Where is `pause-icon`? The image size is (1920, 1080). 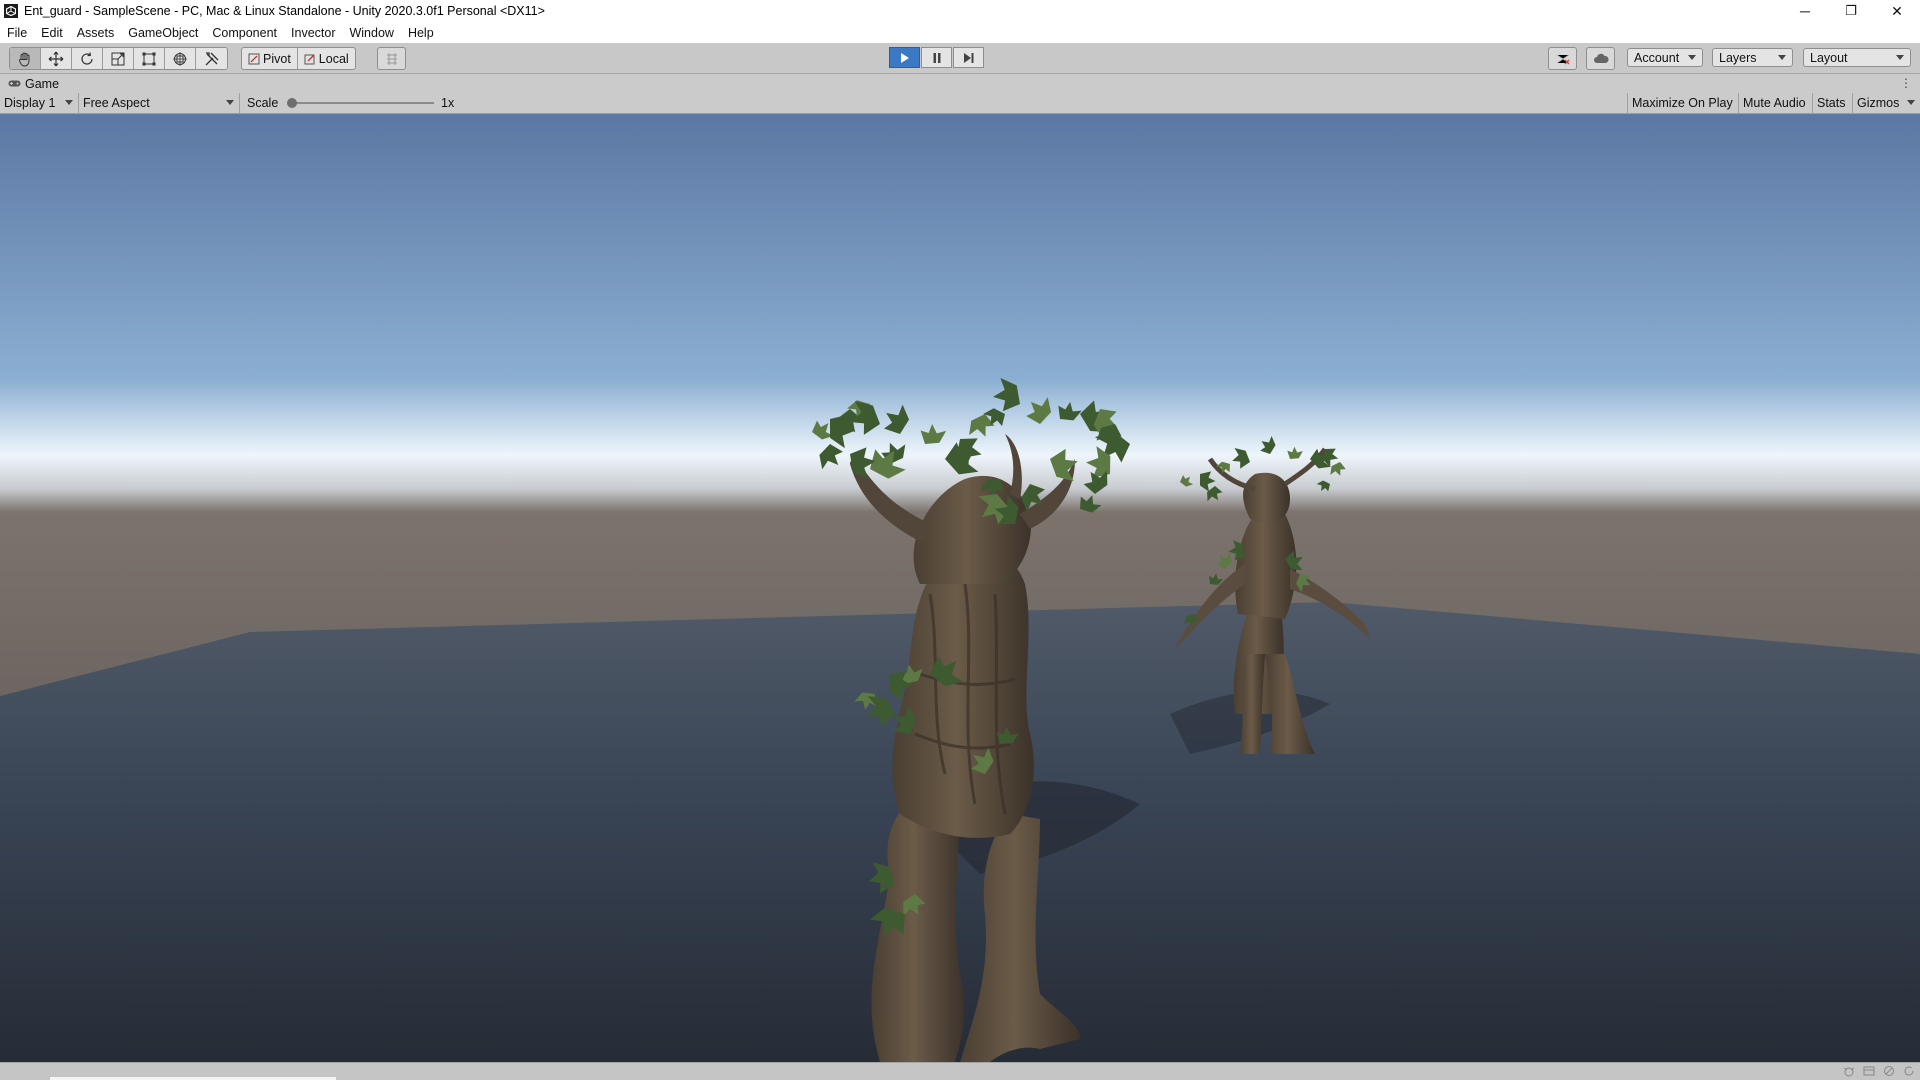
pause-icon is located at coordinates (936, 57).